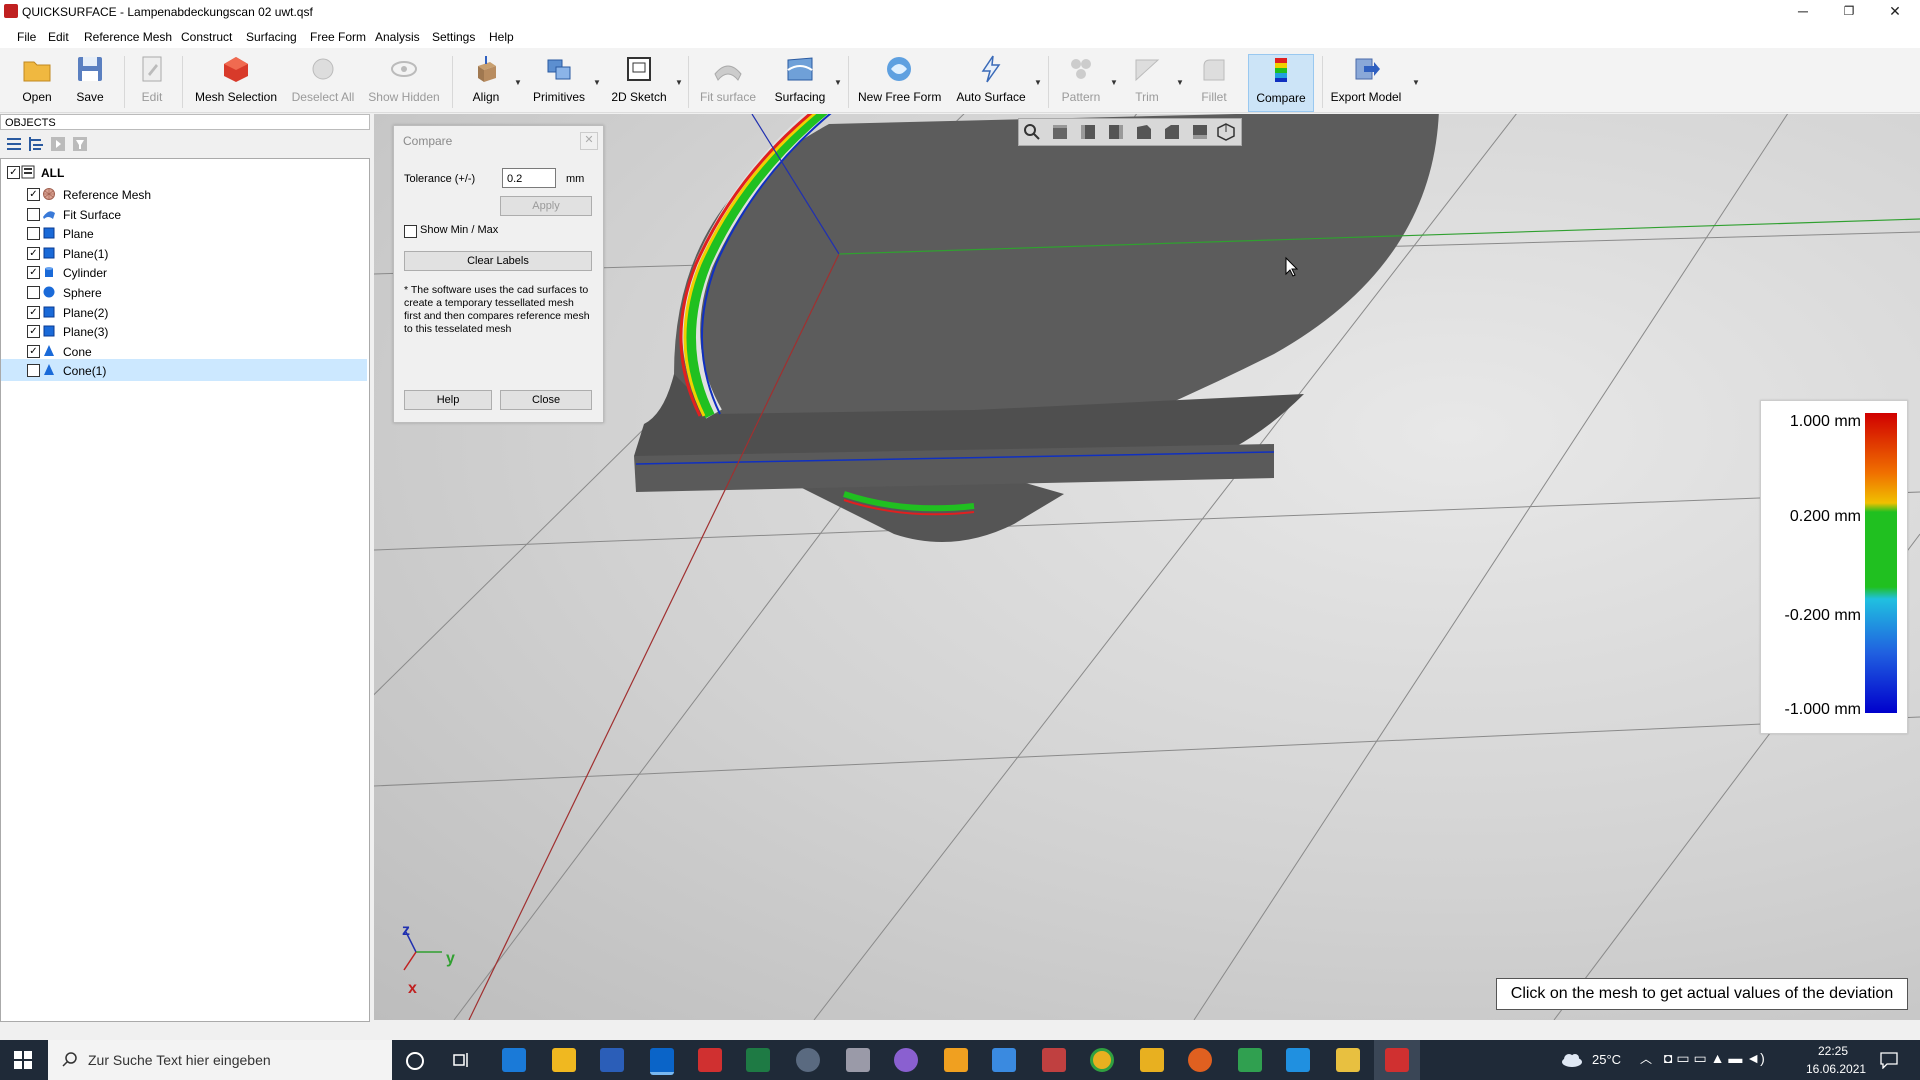 The width and height of the screenshot is (1920, 1080). What do you see at coordinates (1172, 132) in the screenshot?
I see `view-top-icon` at bounding box center [1172, 132].